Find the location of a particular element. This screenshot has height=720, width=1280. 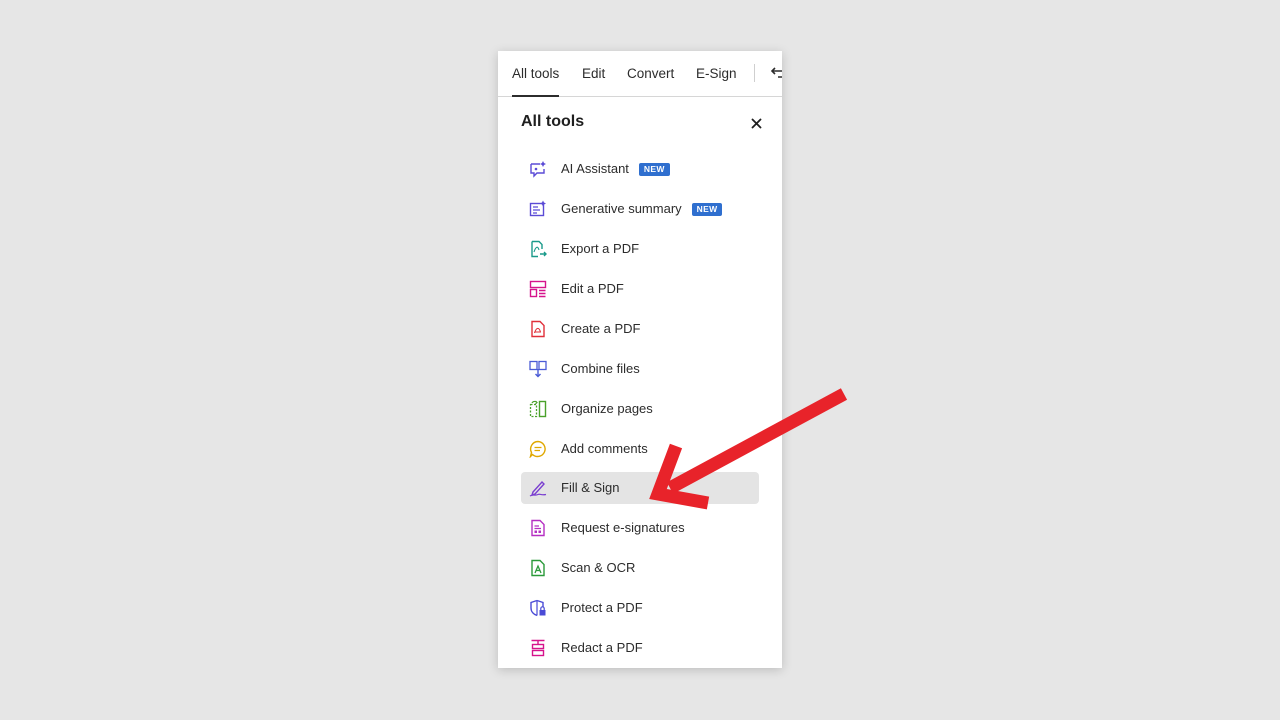

tool-label: Scan & OCR is located at coordinates (598, 567).